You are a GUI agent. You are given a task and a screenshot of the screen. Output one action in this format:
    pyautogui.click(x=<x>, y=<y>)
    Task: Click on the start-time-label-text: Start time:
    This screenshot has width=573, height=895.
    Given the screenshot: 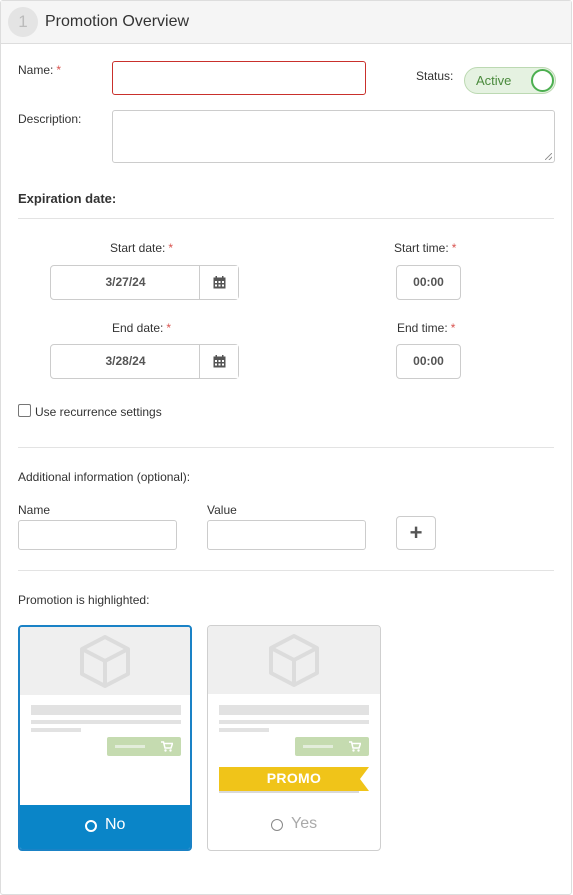 What is the action you would take?
    pyautogui.click(x=421, y=248)
    